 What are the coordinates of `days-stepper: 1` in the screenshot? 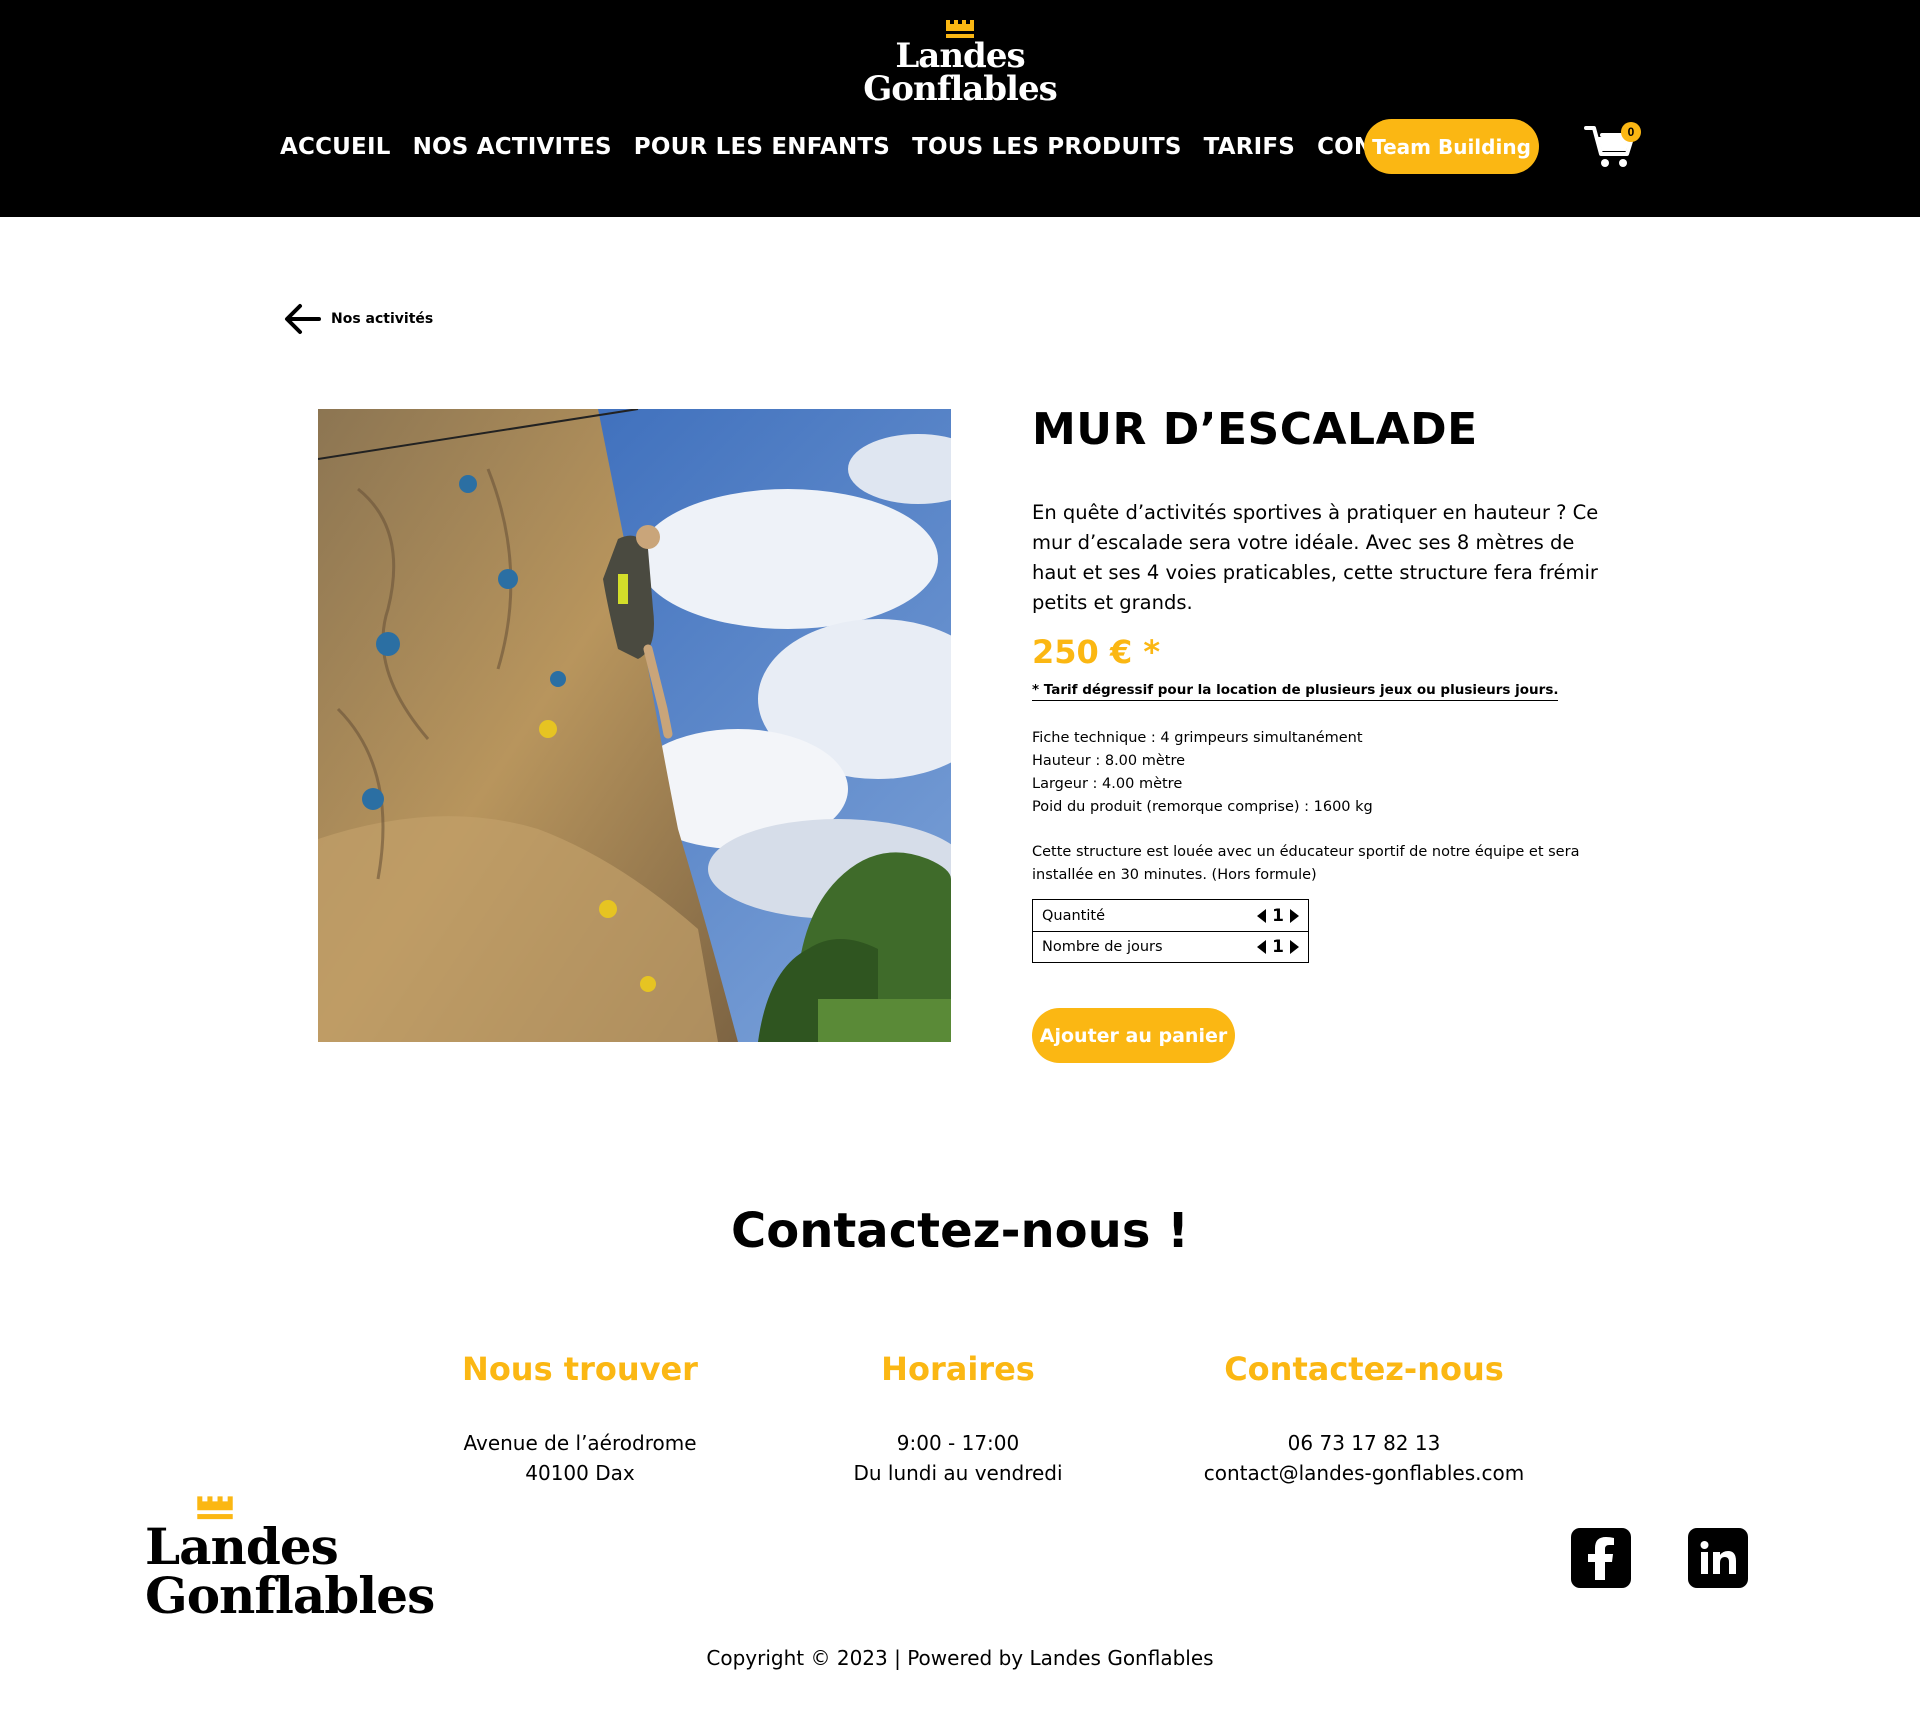 It's located at (1278, 947).